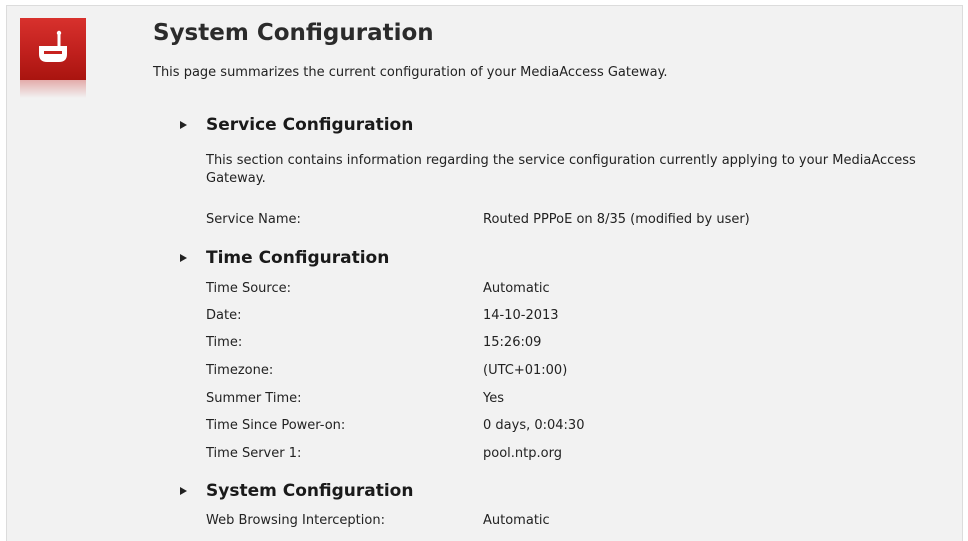 The image size is (968, 541). Describe the element at coordinates (240, 370) in the screenshot. I see `label-timezone: Timezone:` at that location.